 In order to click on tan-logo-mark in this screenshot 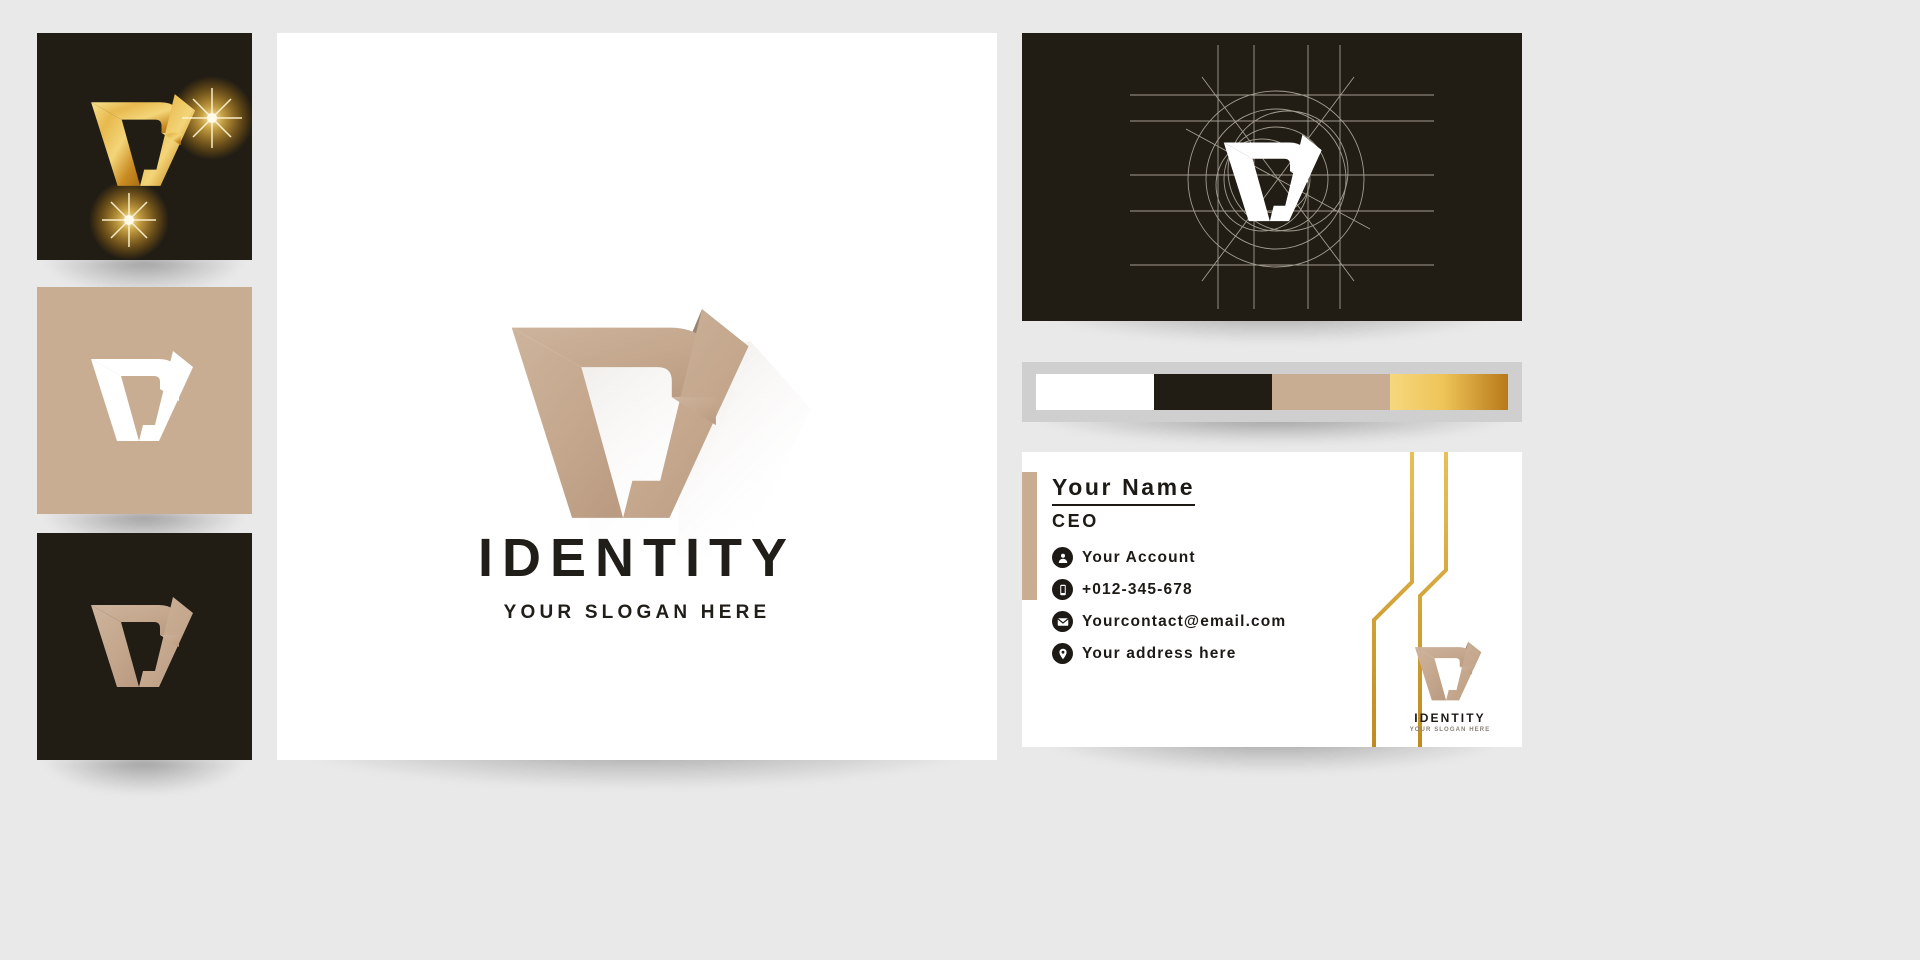, I will do `click(142, 642)`.